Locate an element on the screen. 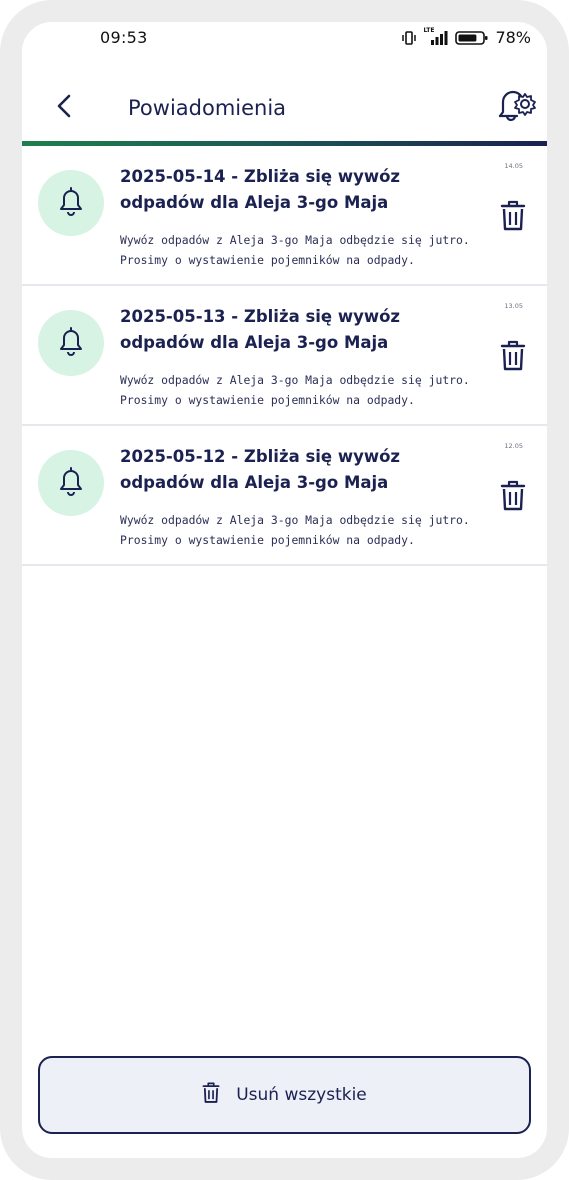 The height and width of the screenshot is (1180, 569). status-bar: 09:53 LTE 78% is located at coordinates (284, 37).